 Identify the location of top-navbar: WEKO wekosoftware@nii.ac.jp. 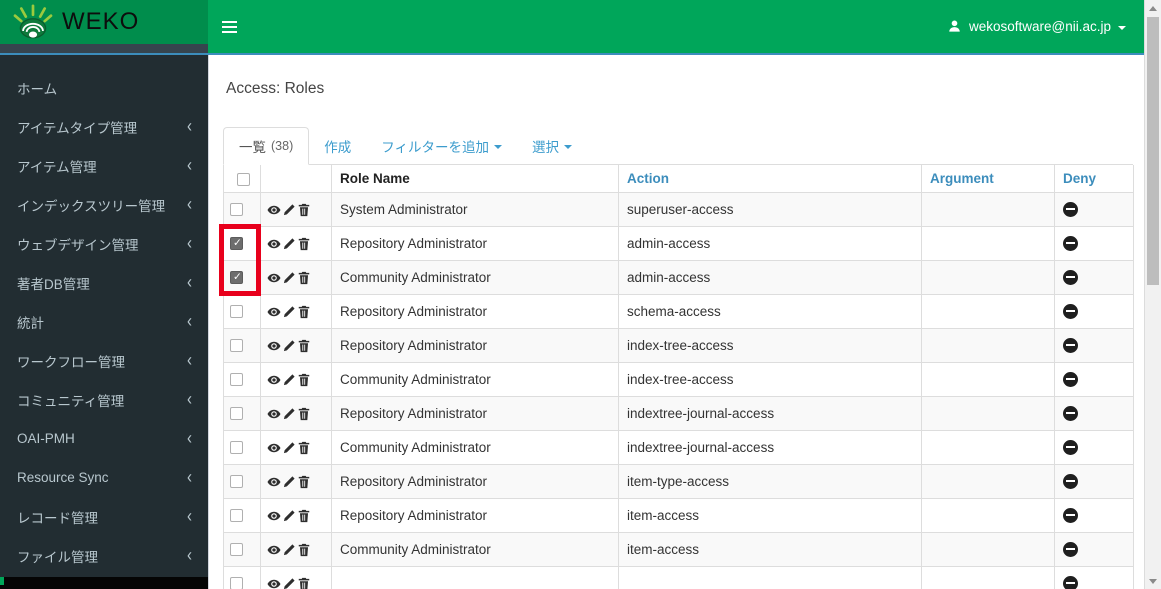
(572, 27).